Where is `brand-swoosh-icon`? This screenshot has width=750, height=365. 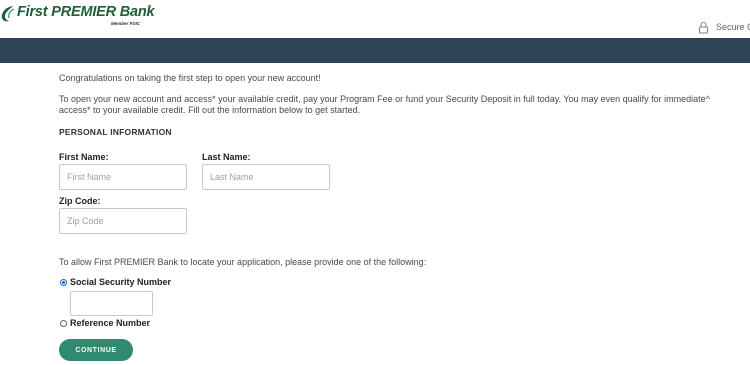
brand-swoosh-icon is located at coordinates (8, 14).